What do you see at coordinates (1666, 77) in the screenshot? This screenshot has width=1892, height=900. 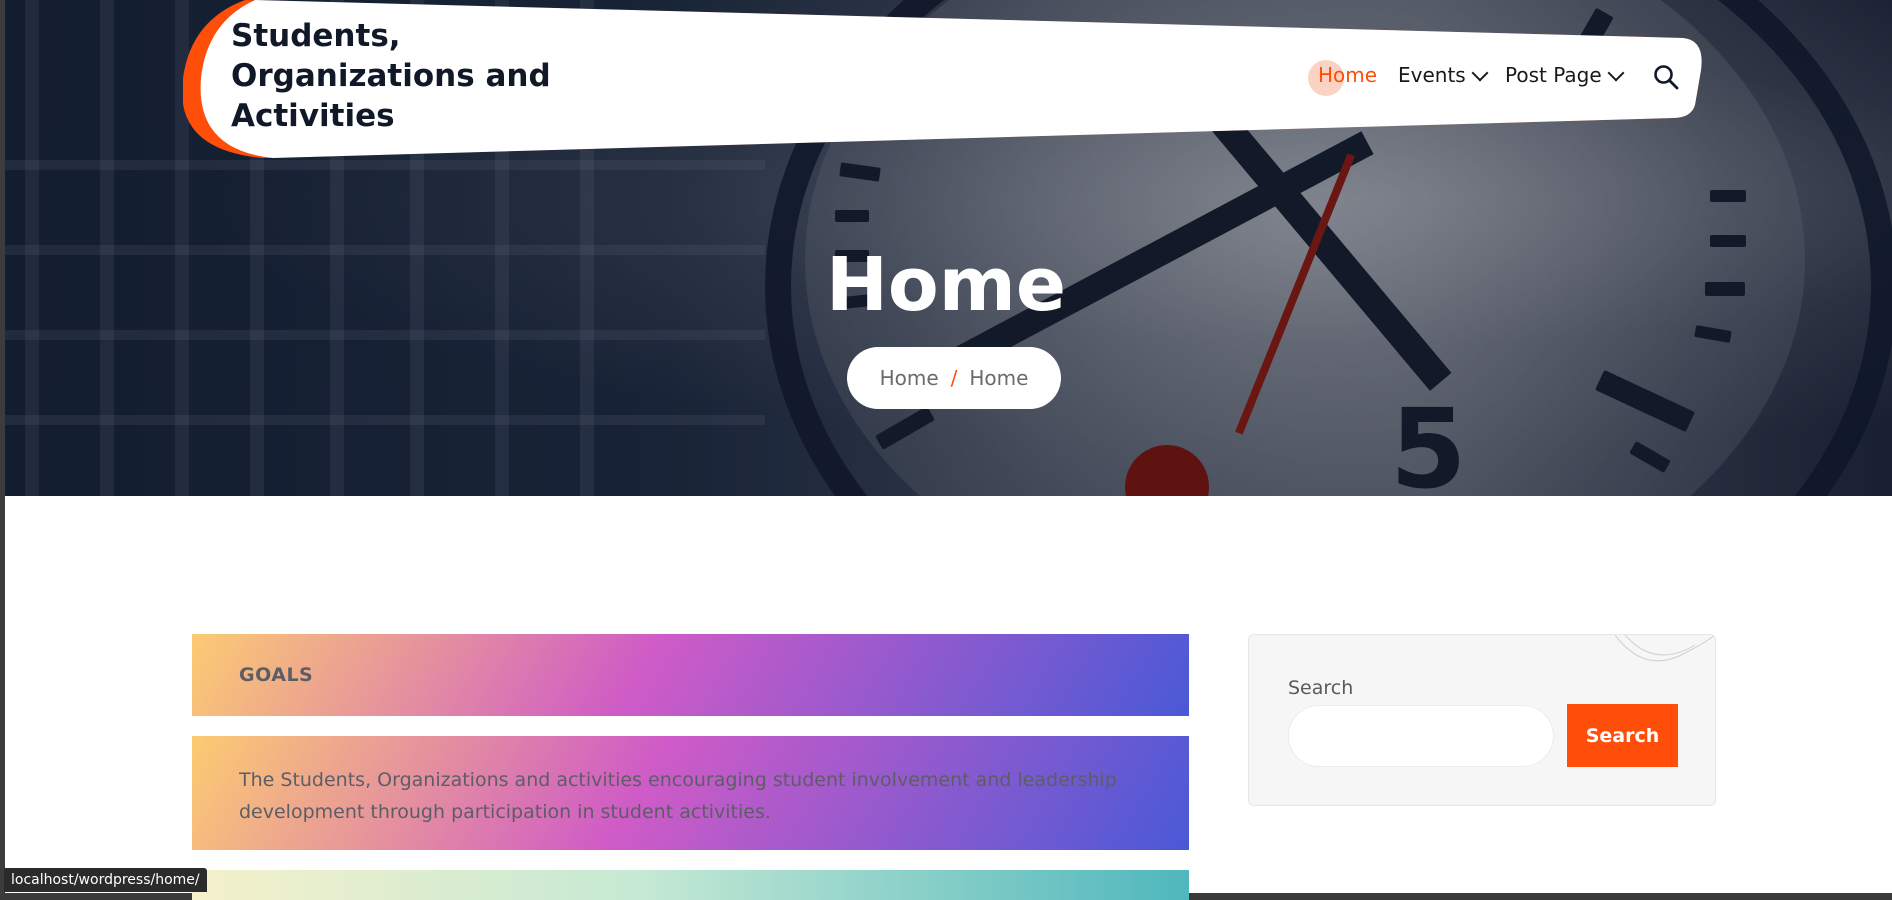 I see `search-icon` at bounding box center [1666, 77].